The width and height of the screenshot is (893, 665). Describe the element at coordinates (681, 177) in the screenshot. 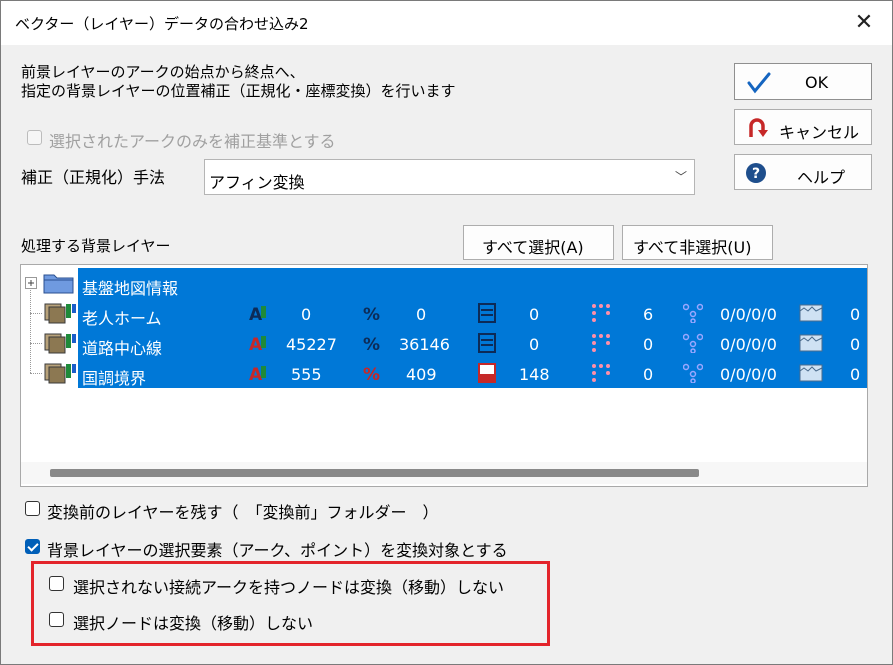

I see `chevron-down-icon: ﹀` at that location.